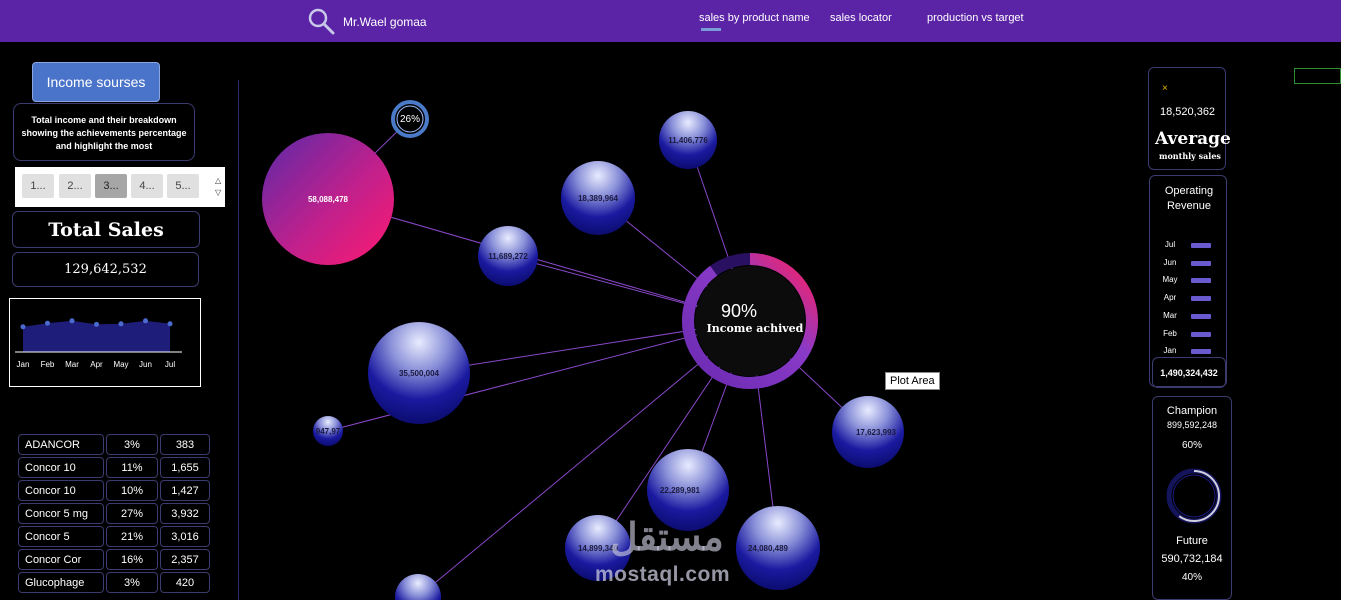  I want to click on operating-revenue-month: Mar, so click(1170, 315).